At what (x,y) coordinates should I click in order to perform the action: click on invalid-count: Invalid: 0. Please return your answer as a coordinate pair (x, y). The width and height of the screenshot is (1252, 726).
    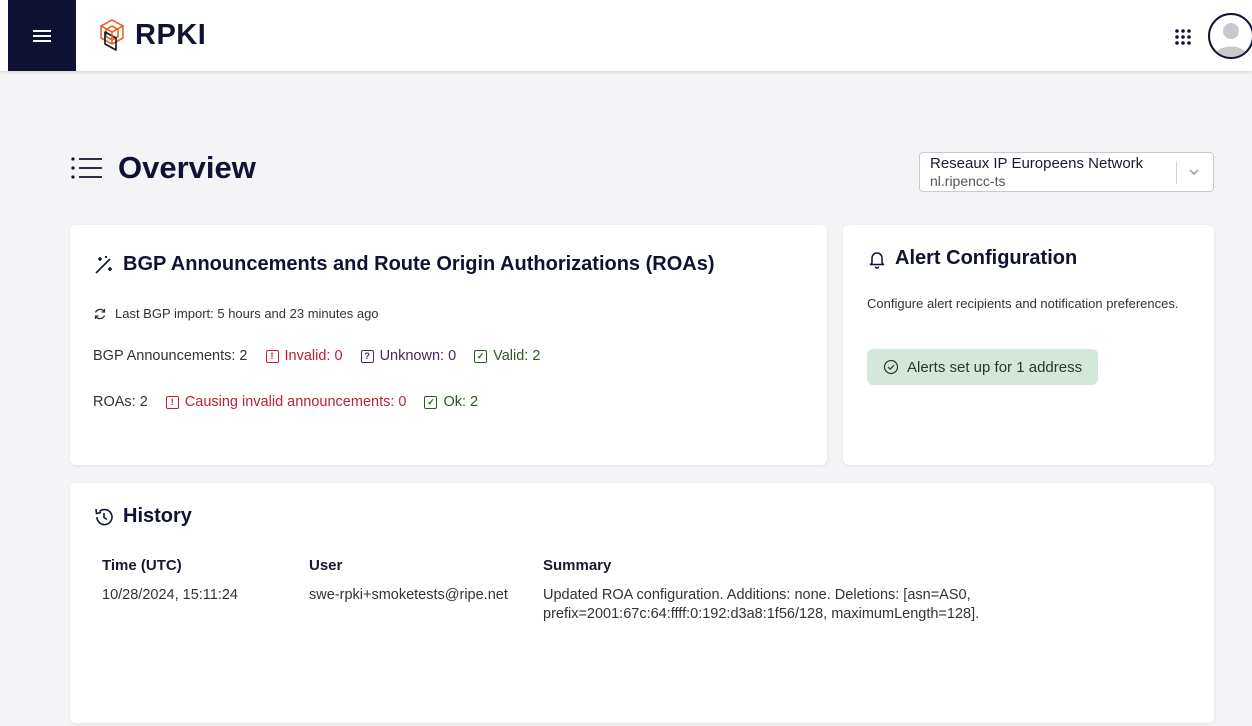
    Looking at the image, I should click on (313, 356).